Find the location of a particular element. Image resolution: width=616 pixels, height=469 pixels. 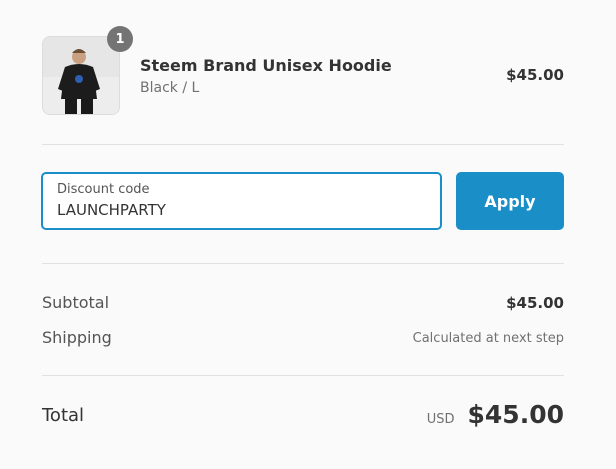

total-amount: USD $45.00 is located at coordinates (495, 414).